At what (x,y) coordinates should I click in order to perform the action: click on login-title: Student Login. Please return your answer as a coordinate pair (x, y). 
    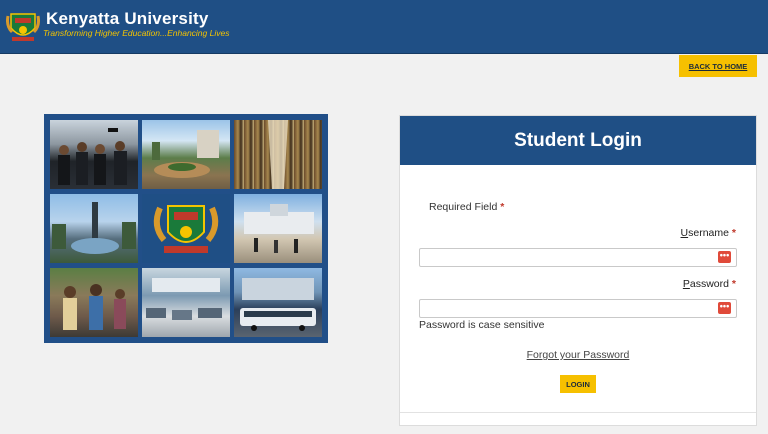
    Looking at the image, I should click on (578, 140).